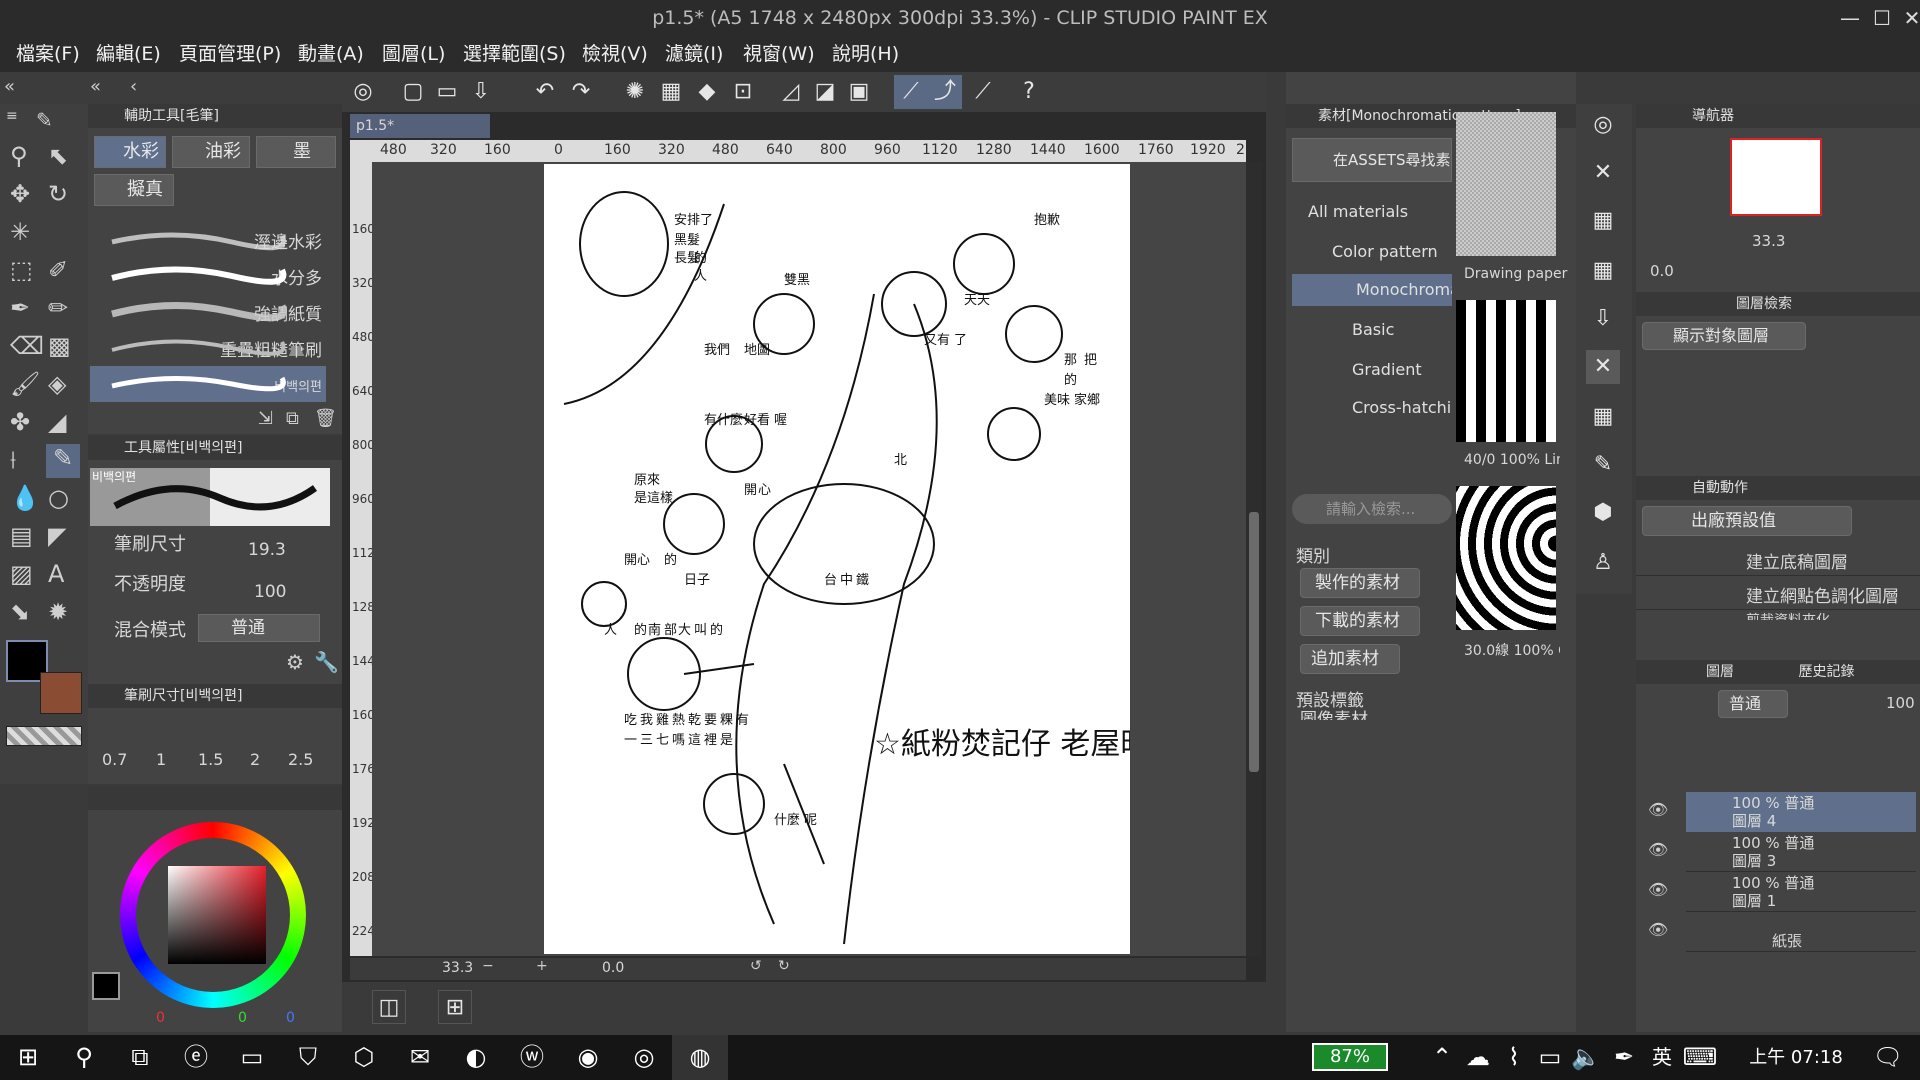 The width and height of the screenshot is (1920, 1080). What do you see at coordinates (859, 92) in the screenshot?
I see `crop-icon: ▣` at bounding box center [859, 92].